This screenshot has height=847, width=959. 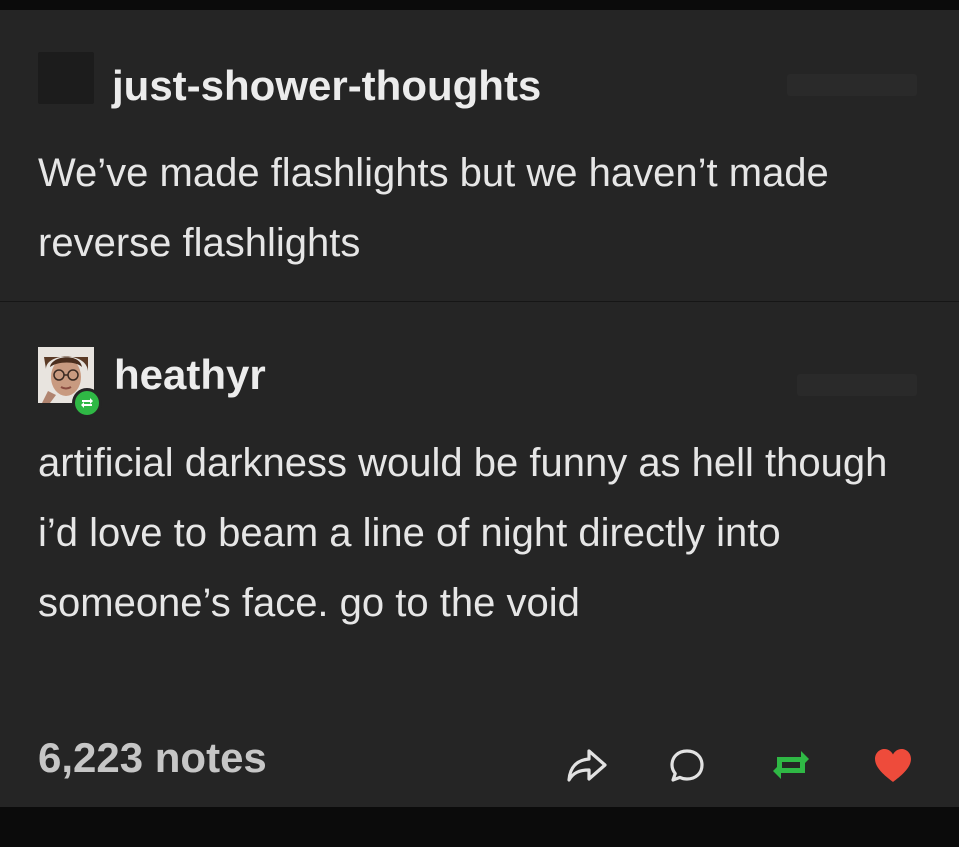 I want to click on share-button, so click(x=587, y=765).